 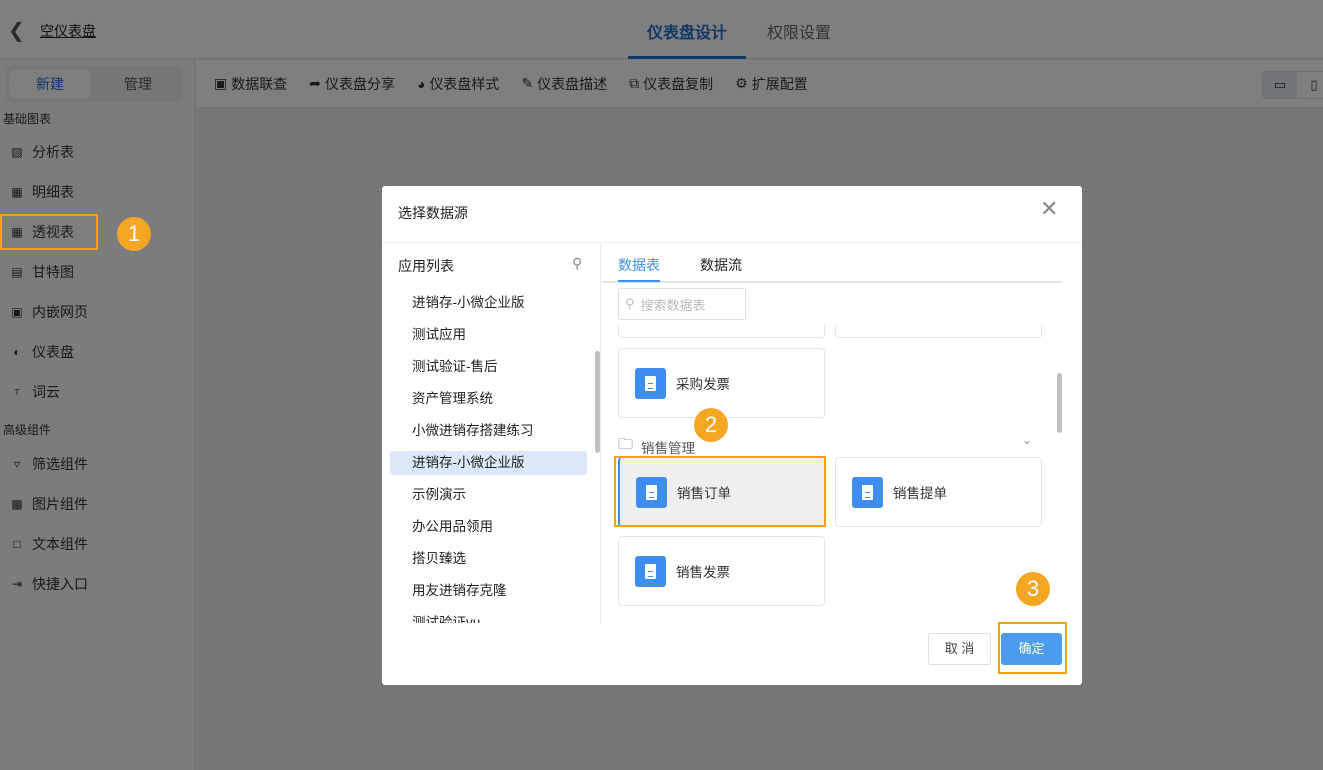 I want to click on close-icon: ✕, so click(x=1049, y=209).